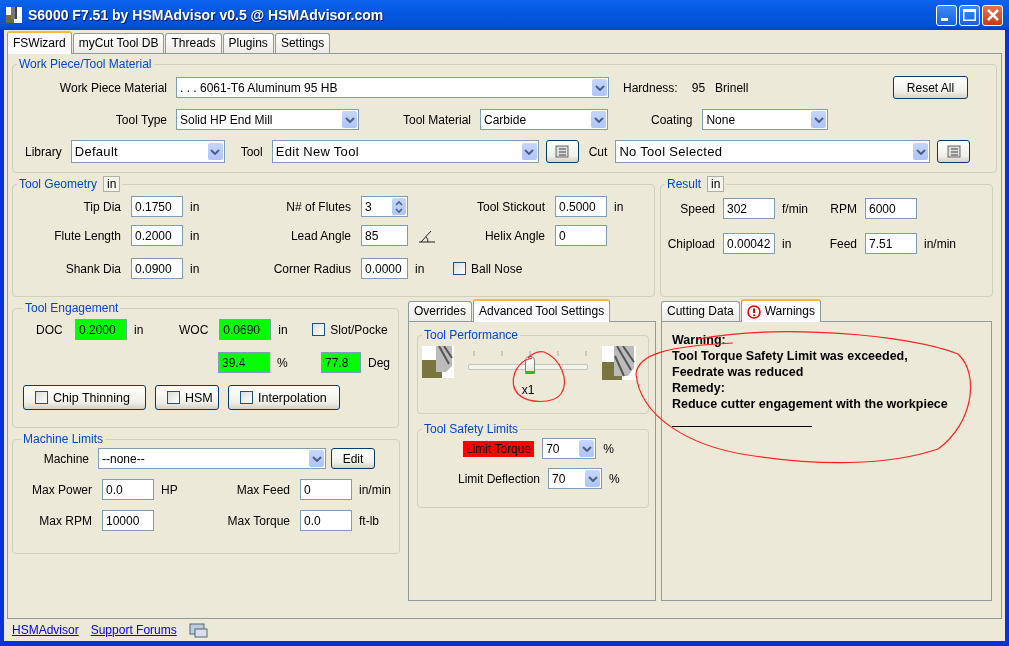 The image size is (1009, 646). I want to click on minimize-button, so click(946, 15).